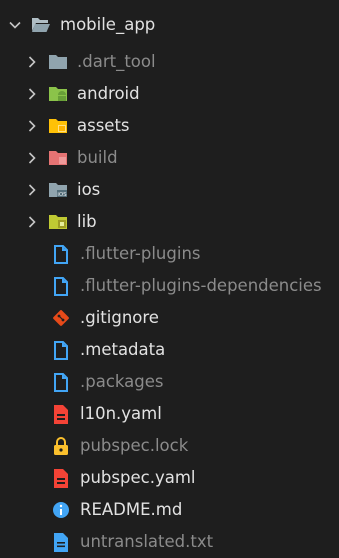  What do you see at coordinates (201, 285) in the screenshot?
I see `tree-file-label: .flutter-plugins-dependencies` at bounding box center [201, 285].